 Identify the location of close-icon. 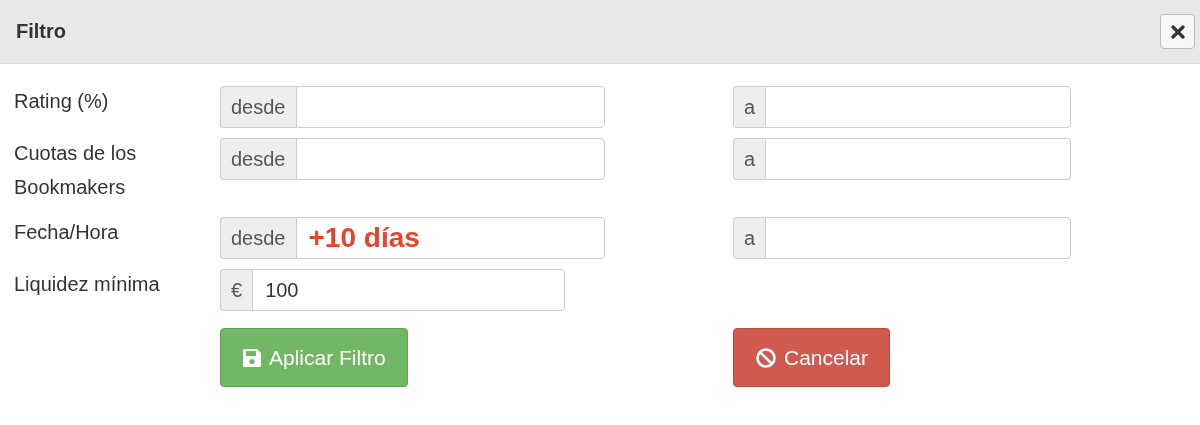
(1177, 31).